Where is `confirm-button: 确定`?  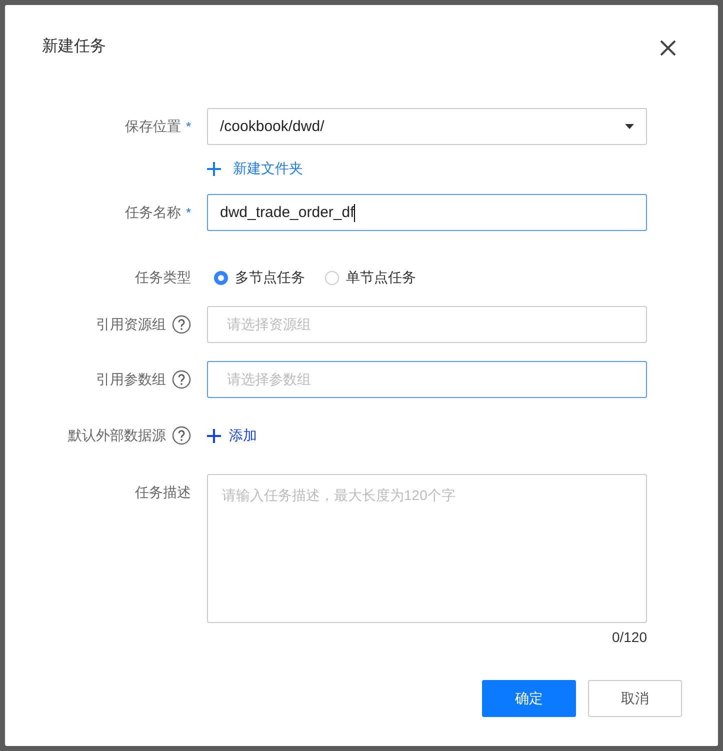
confirm-button: 确定 is located at coordinates (529, 698).